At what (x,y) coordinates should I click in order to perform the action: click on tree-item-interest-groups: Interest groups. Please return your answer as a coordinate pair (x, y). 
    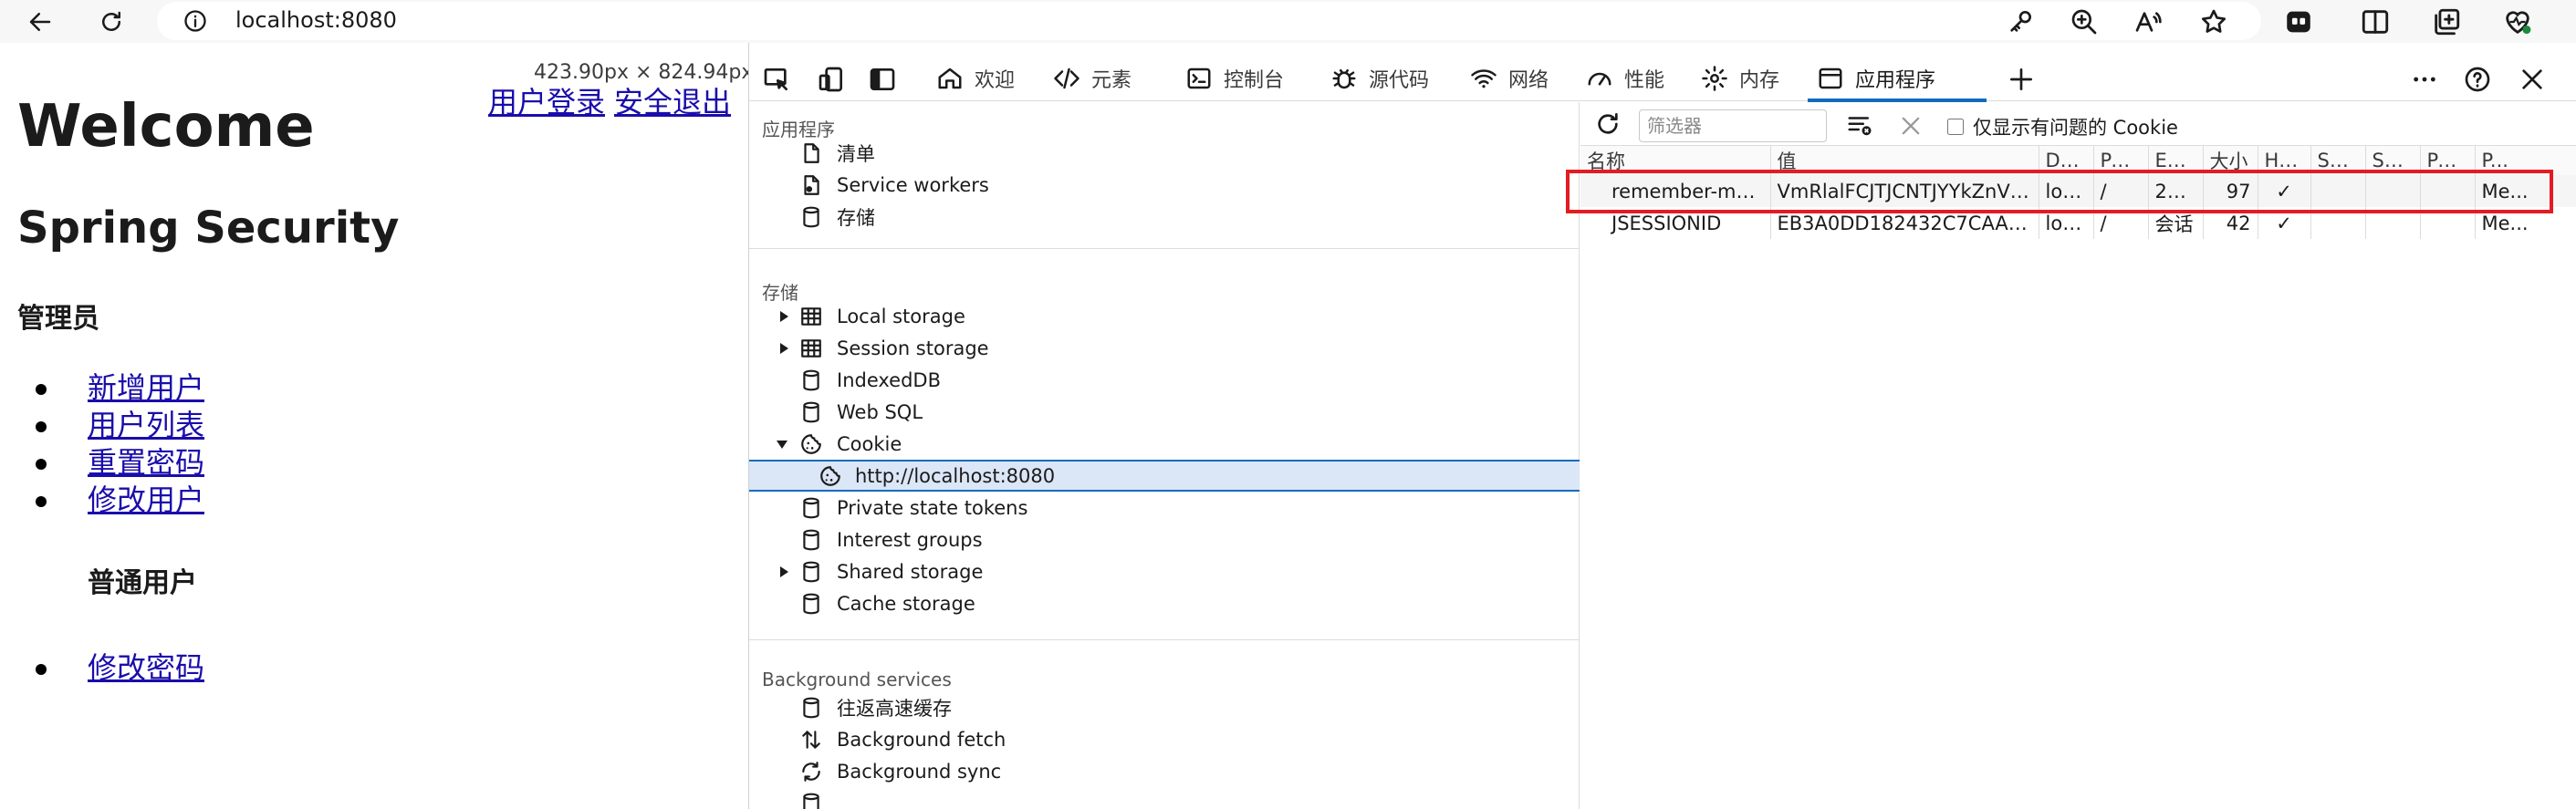
    Looking at the image, I should click on (1164, 539).